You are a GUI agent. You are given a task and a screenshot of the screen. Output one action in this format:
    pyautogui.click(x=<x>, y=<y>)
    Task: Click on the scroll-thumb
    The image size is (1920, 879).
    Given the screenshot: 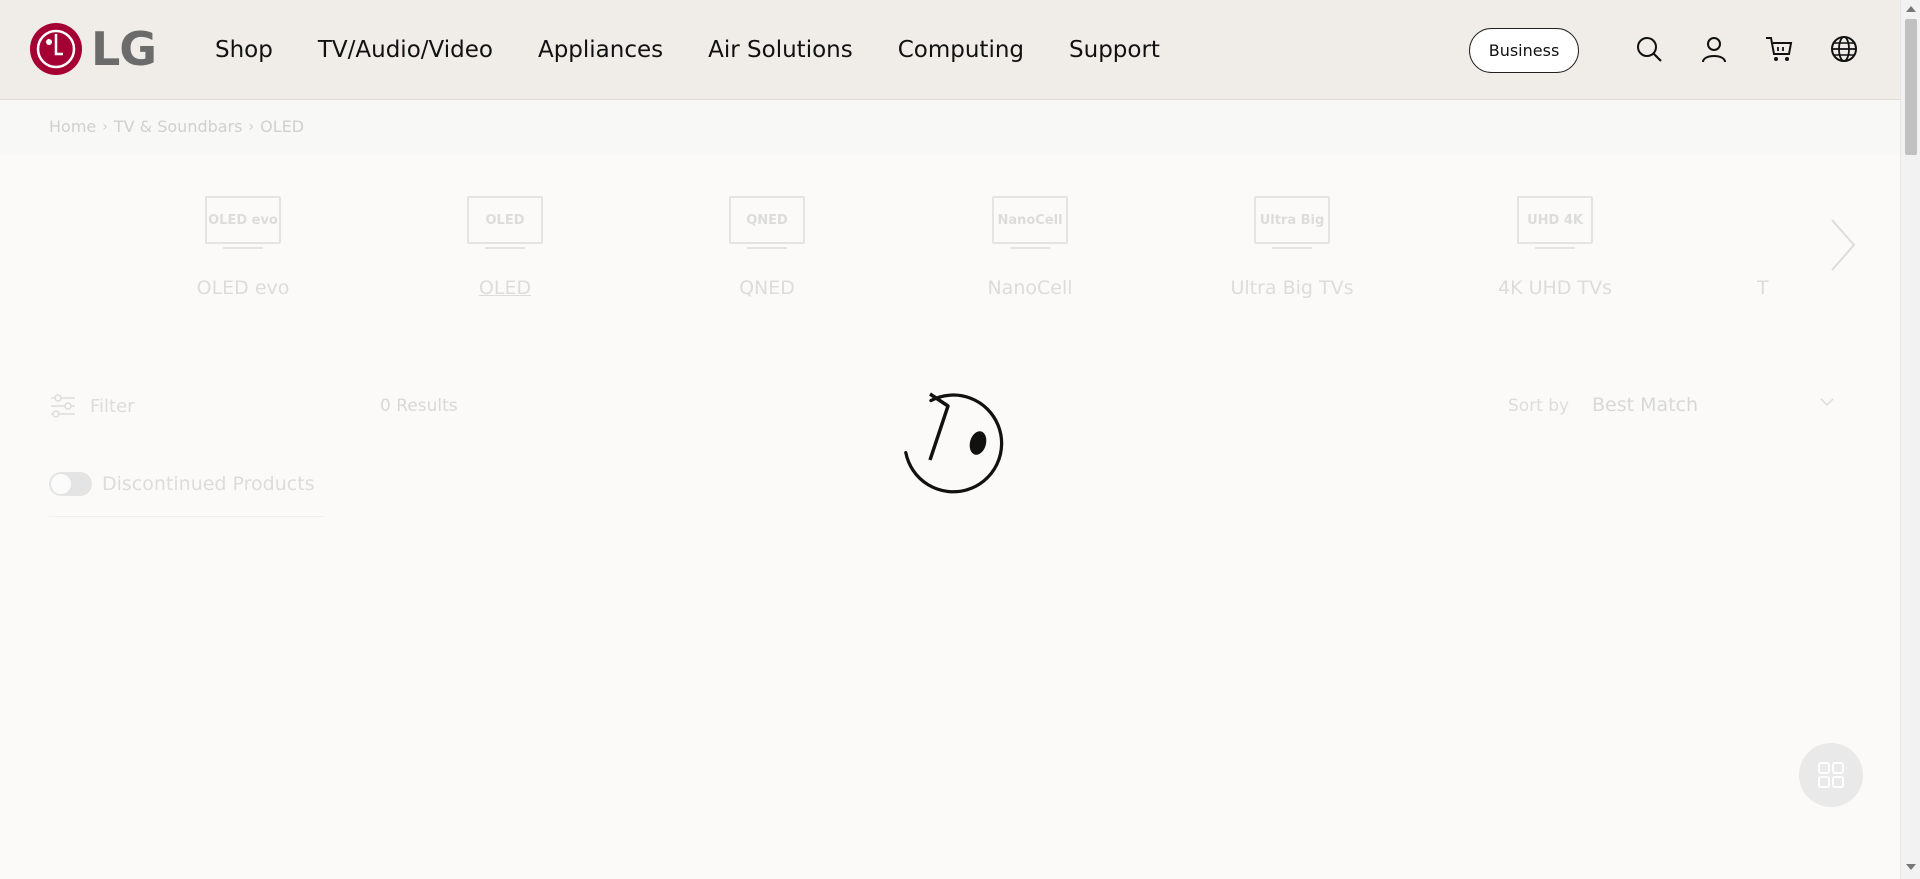 What is the action you would take?
    pyautogui.click(x=1911, y=87)
    